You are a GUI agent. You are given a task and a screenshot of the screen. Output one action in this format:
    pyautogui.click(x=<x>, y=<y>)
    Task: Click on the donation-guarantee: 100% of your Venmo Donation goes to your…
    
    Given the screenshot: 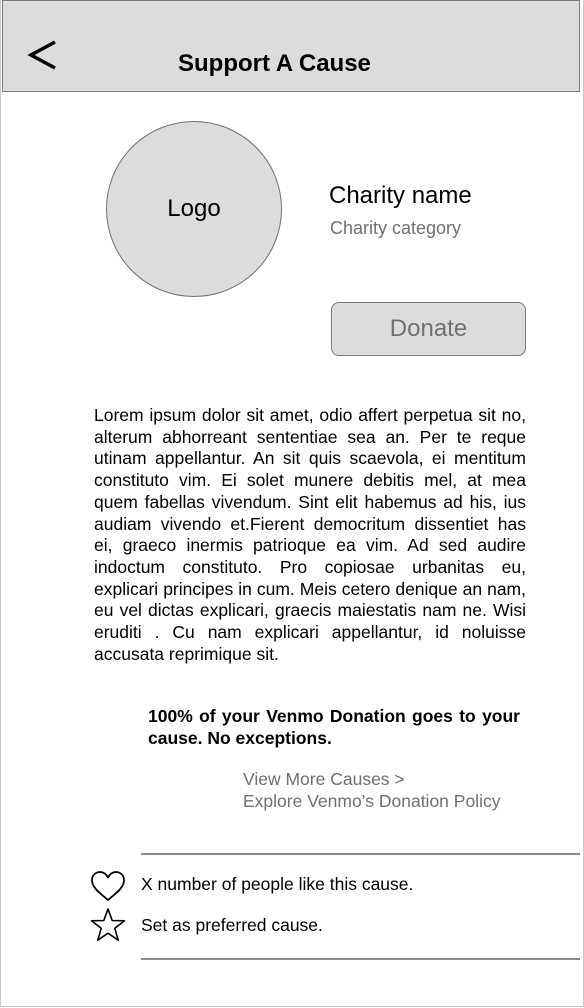 What is the action you would take?
    pyautogui.click(x=334, y=727)
    